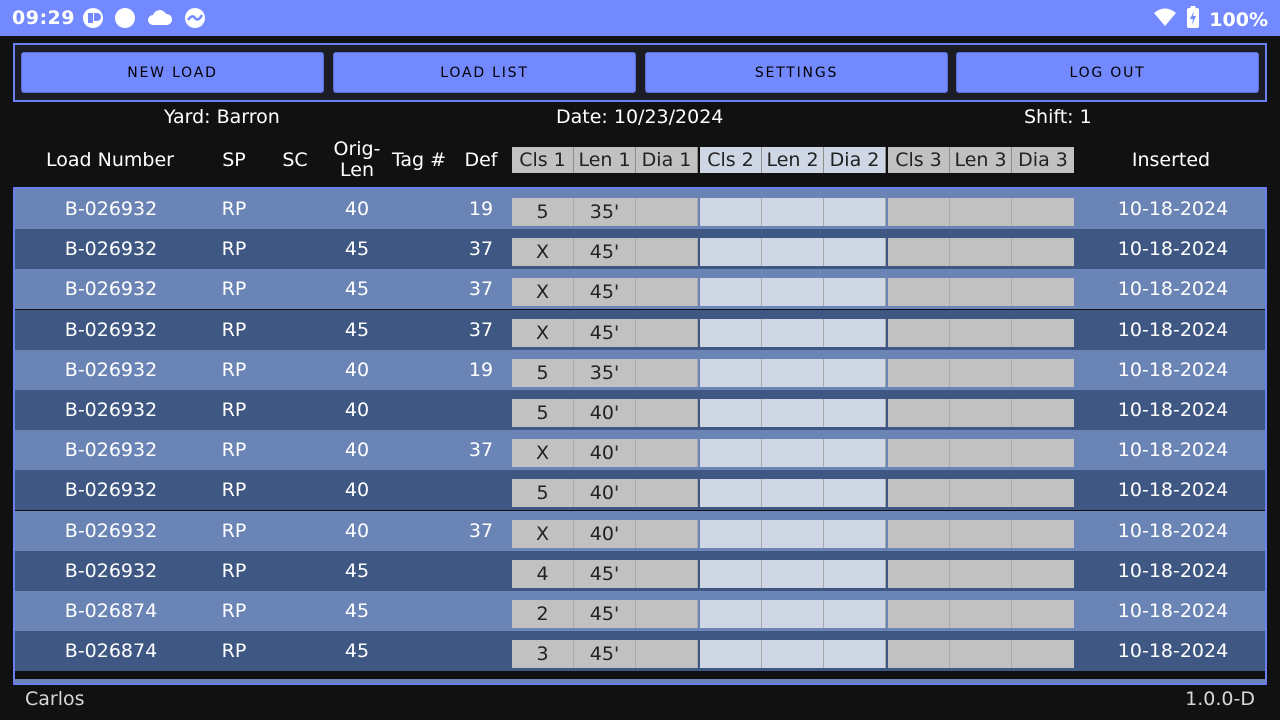  What do you see at coordinates (1107, 72) in the screenshot?
I see `log-out-button: LOG OUT` at bounding box center [1107, 72].